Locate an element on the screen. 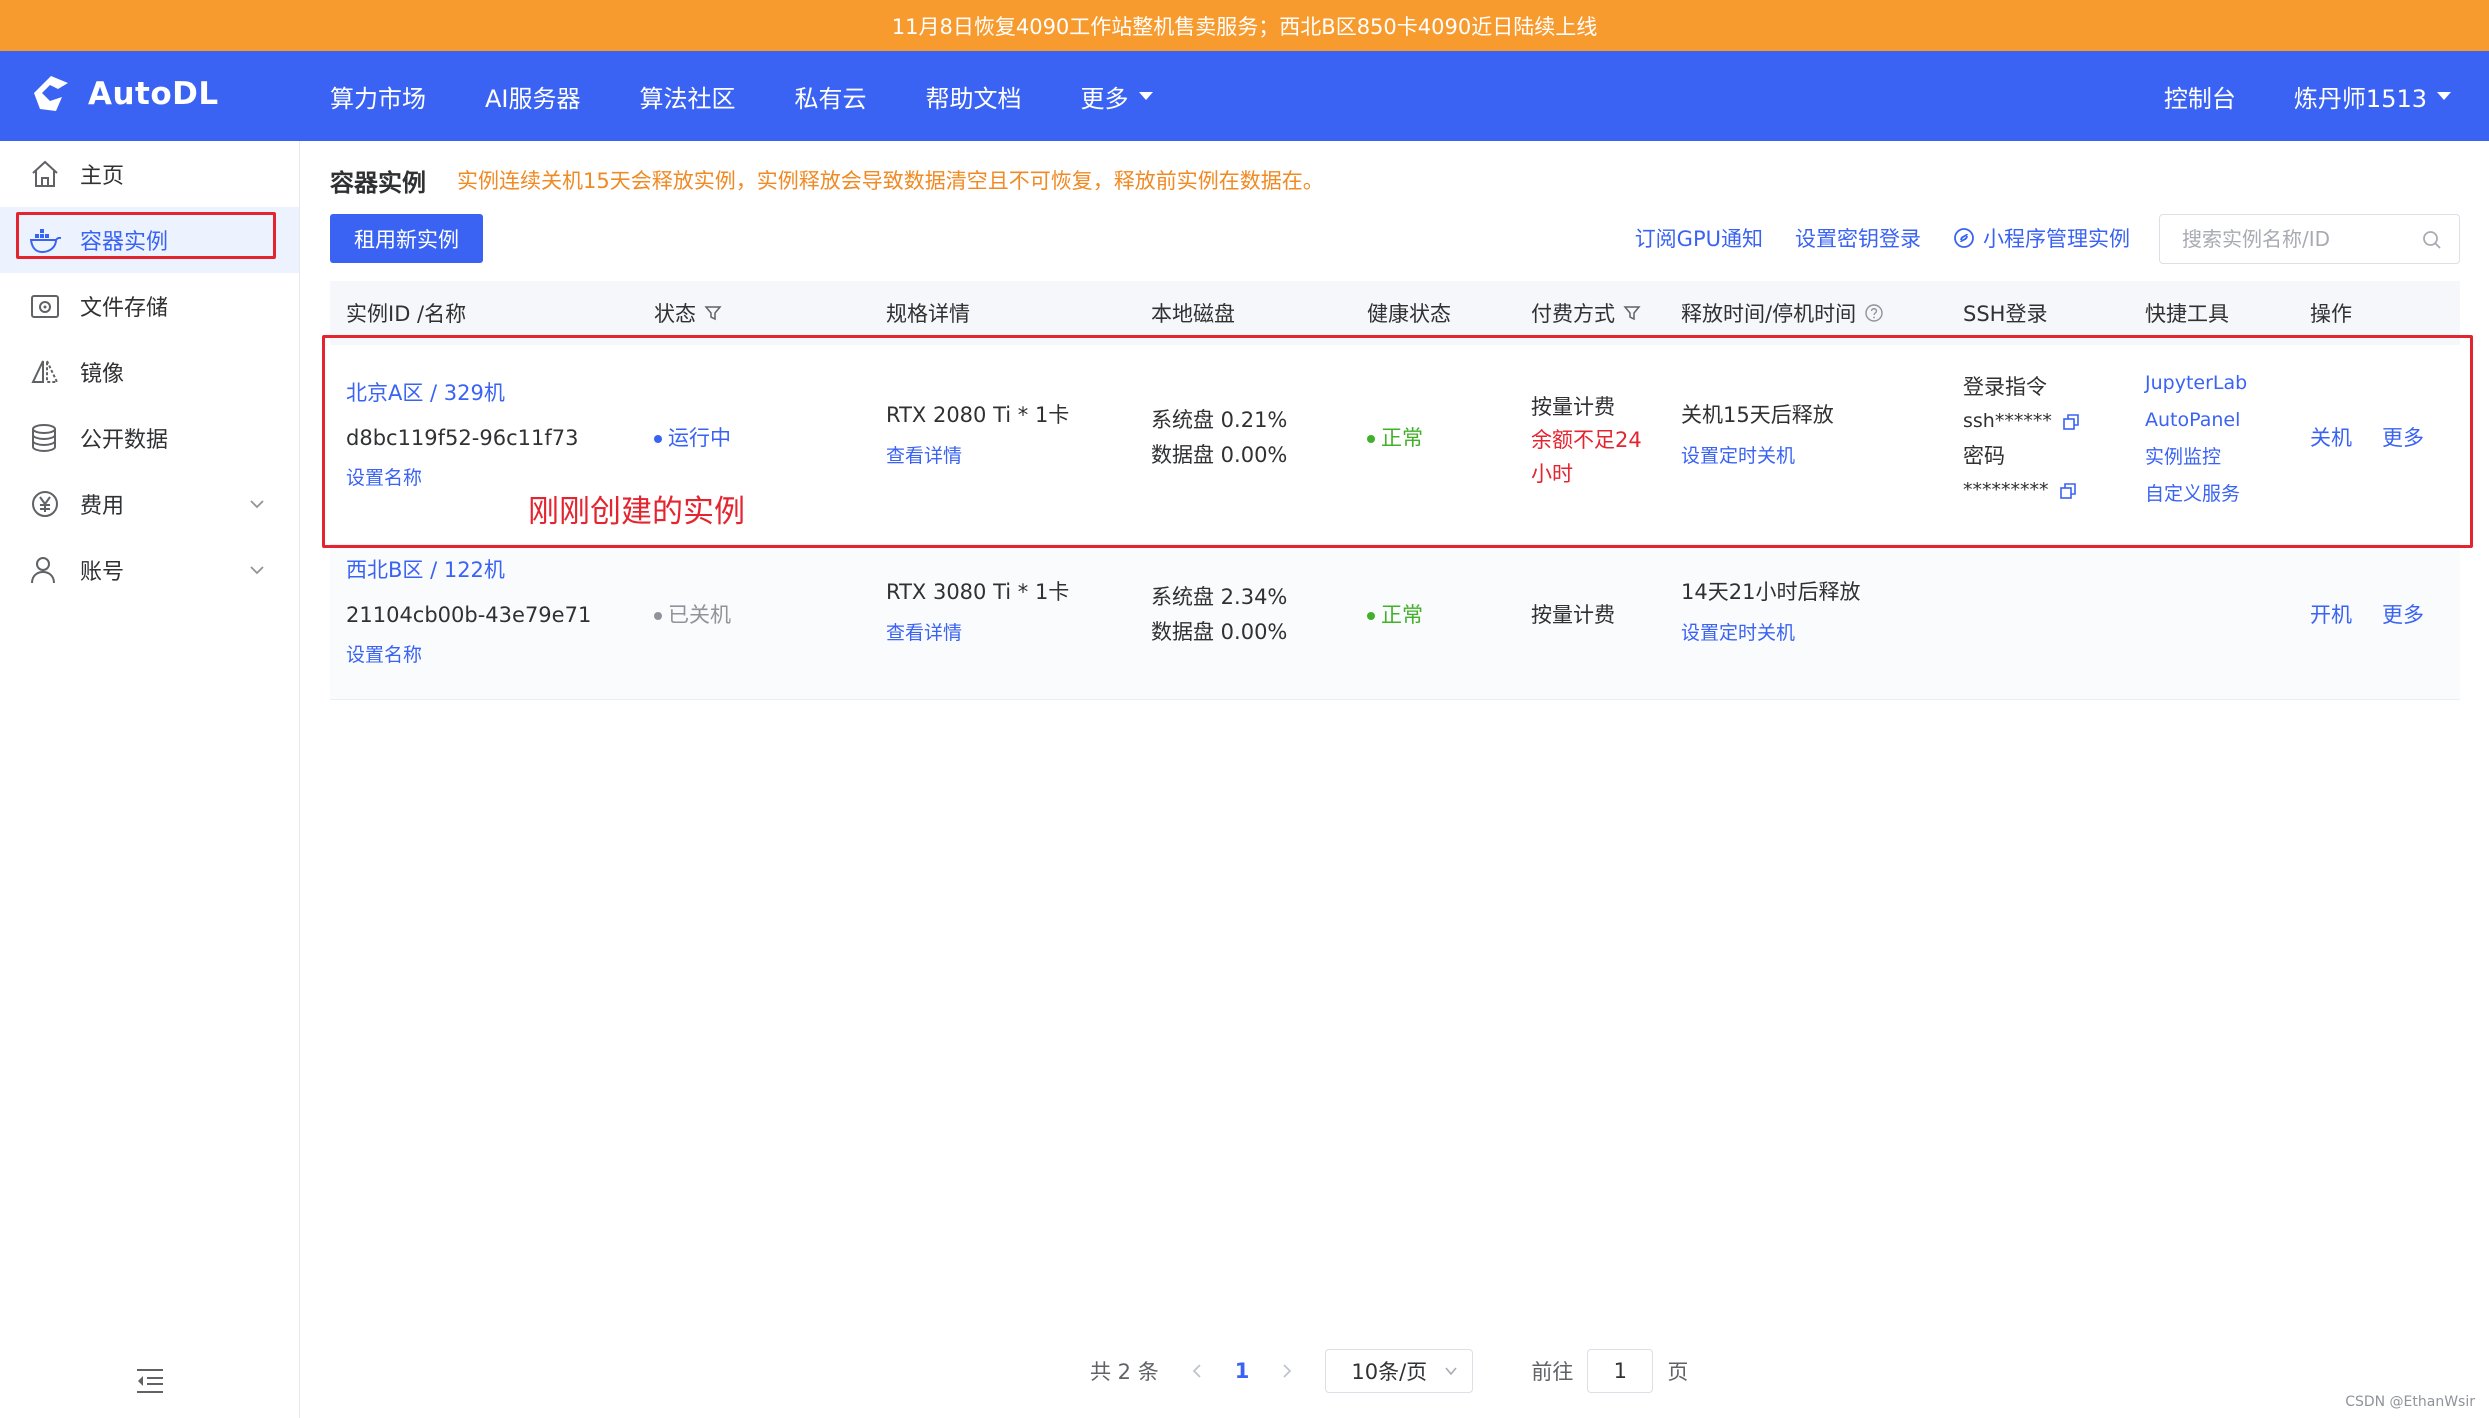 This screenshot has height=1418, width=2489. collapse-sidebar-icon is located at coordinates (150, 1381).